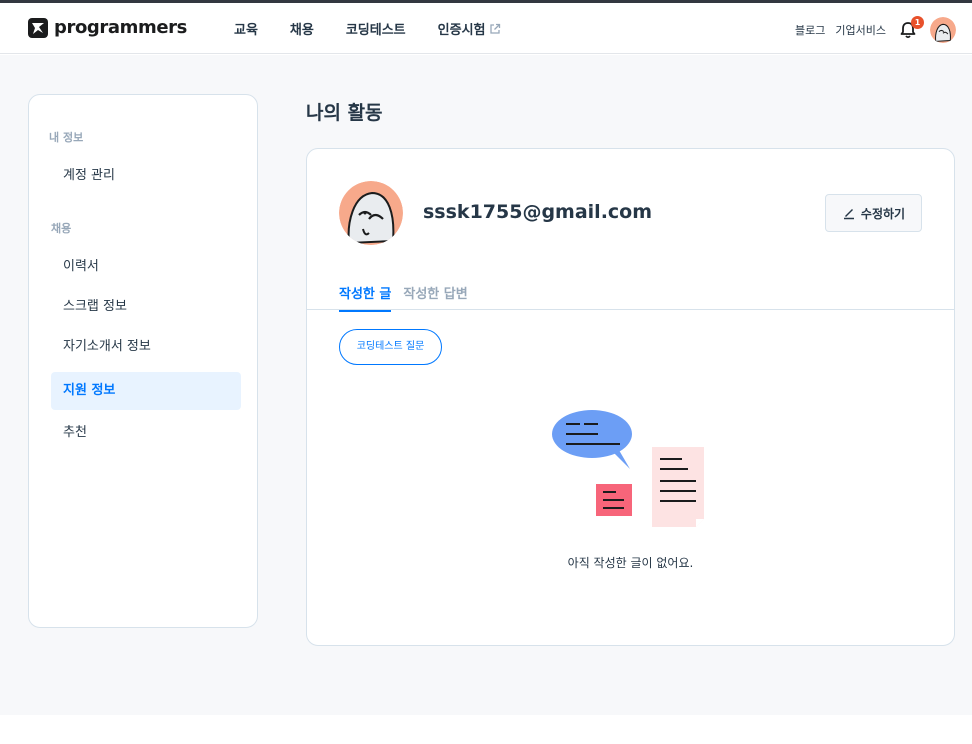 The image size is (972, 744). Describe the element at coordinates (146, 307) in the screenshot. I see `sidebar-item-scrap: 스크랩 정보` at that location.